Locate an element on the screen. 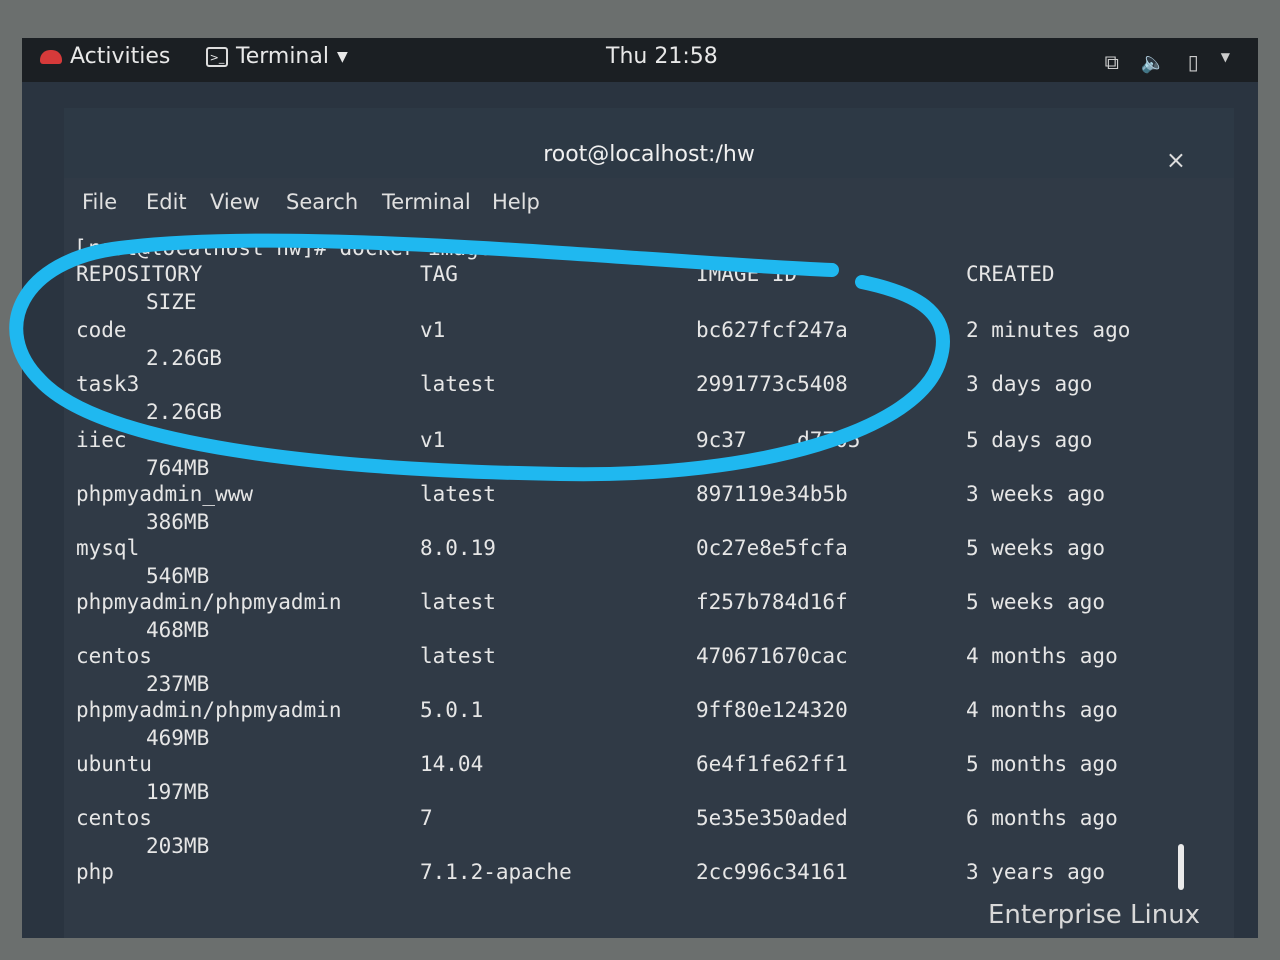  size-cell: 237MB is located at coordinates (178, 684).